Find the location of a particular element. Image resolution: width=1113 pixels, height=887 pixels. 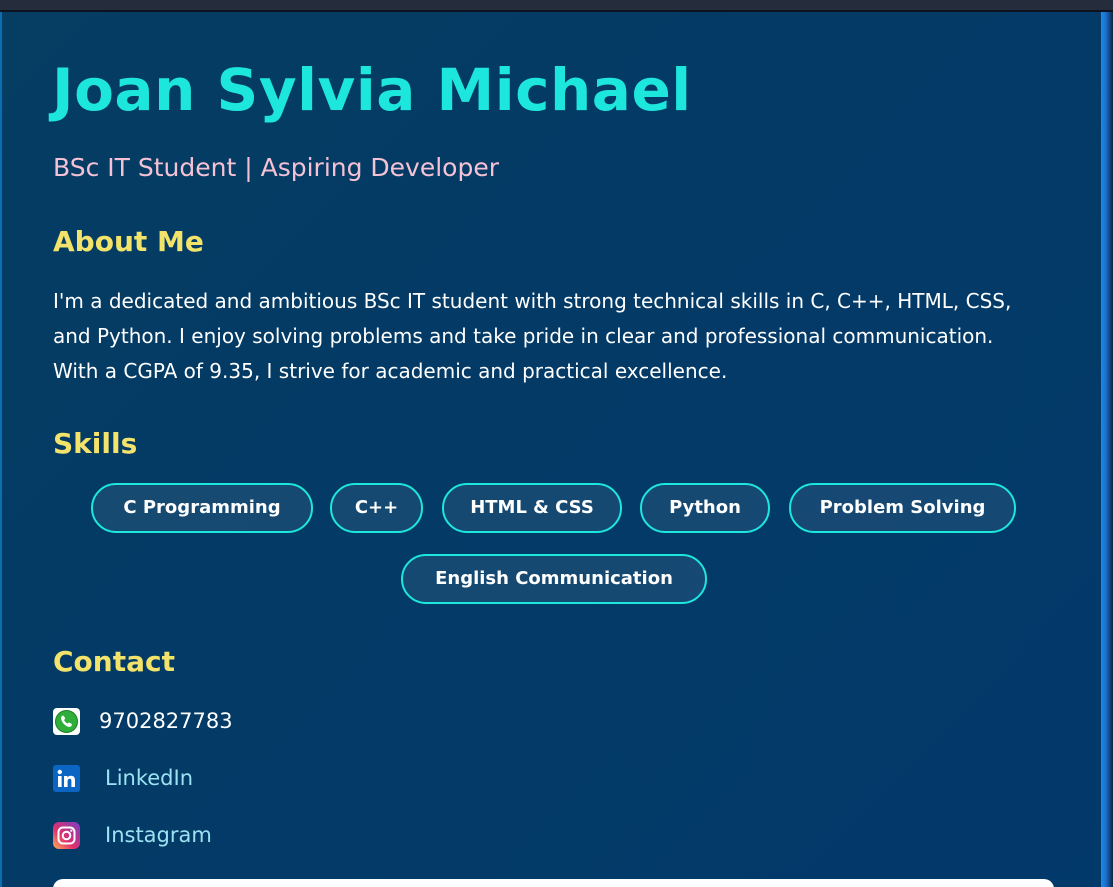

contact-heading: Contact is located at coordinates (114, 661).